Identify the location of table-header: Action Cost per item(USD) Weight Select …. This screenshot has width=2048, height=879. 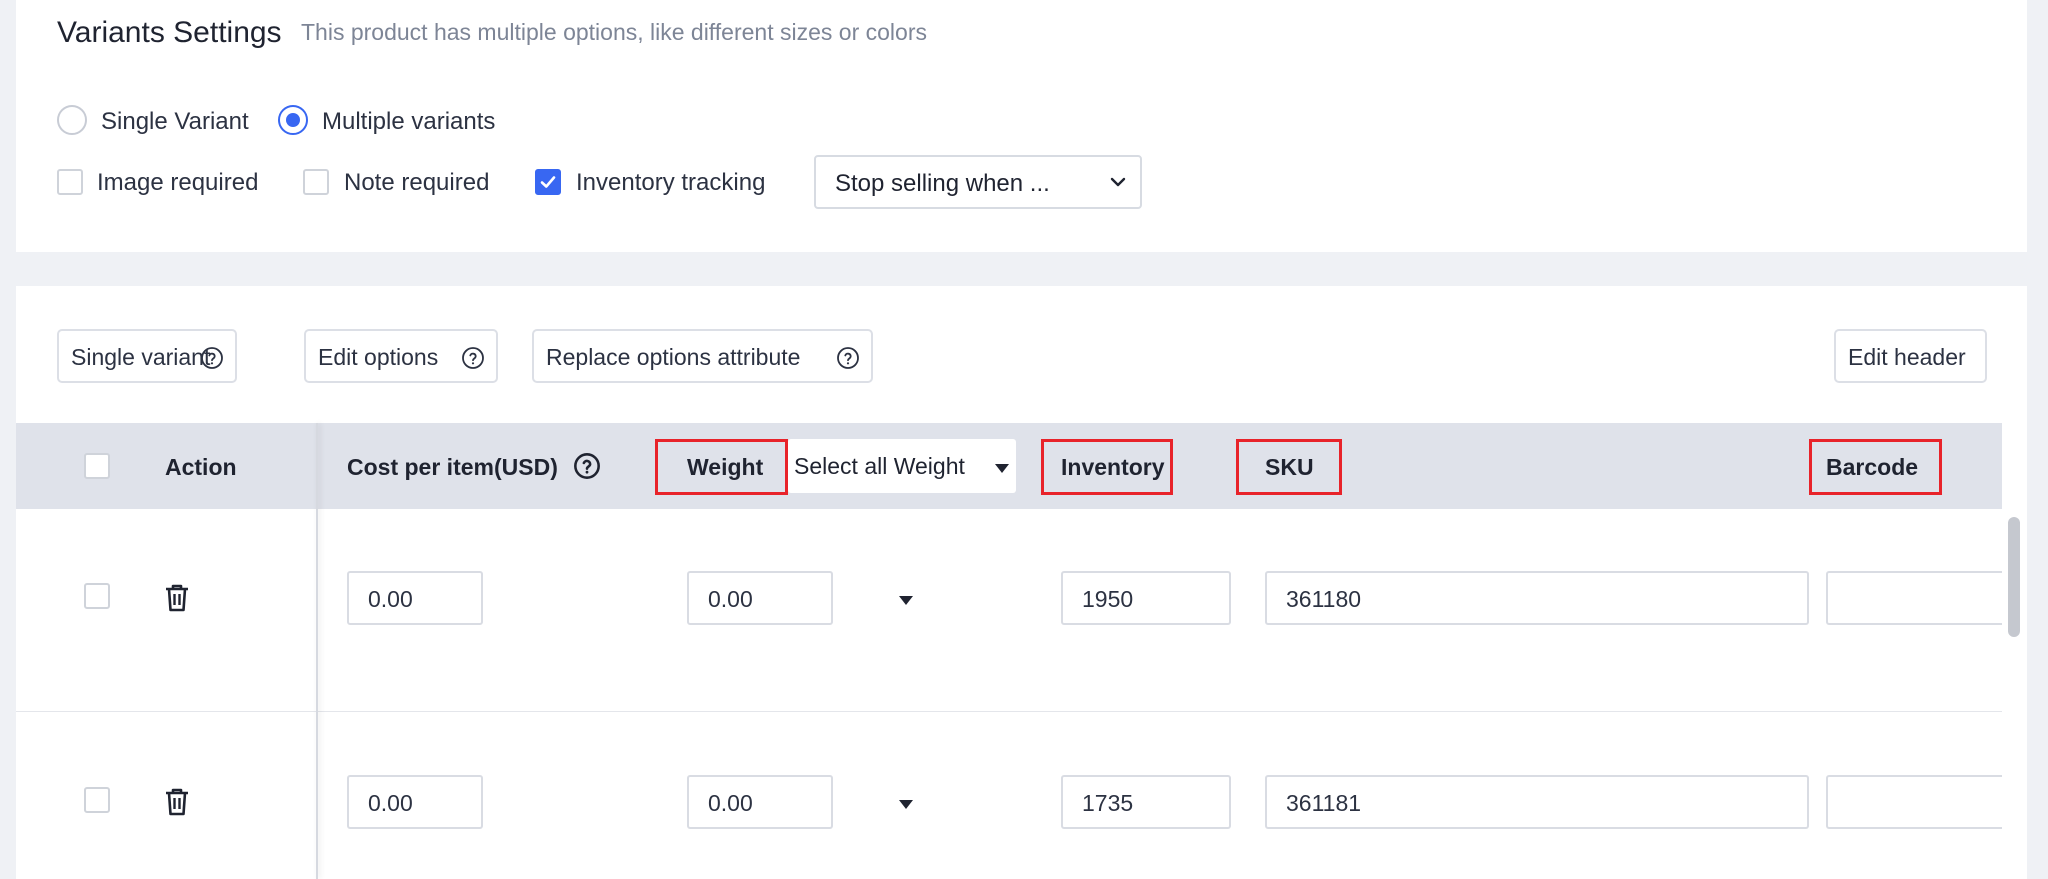
(1009, 466).